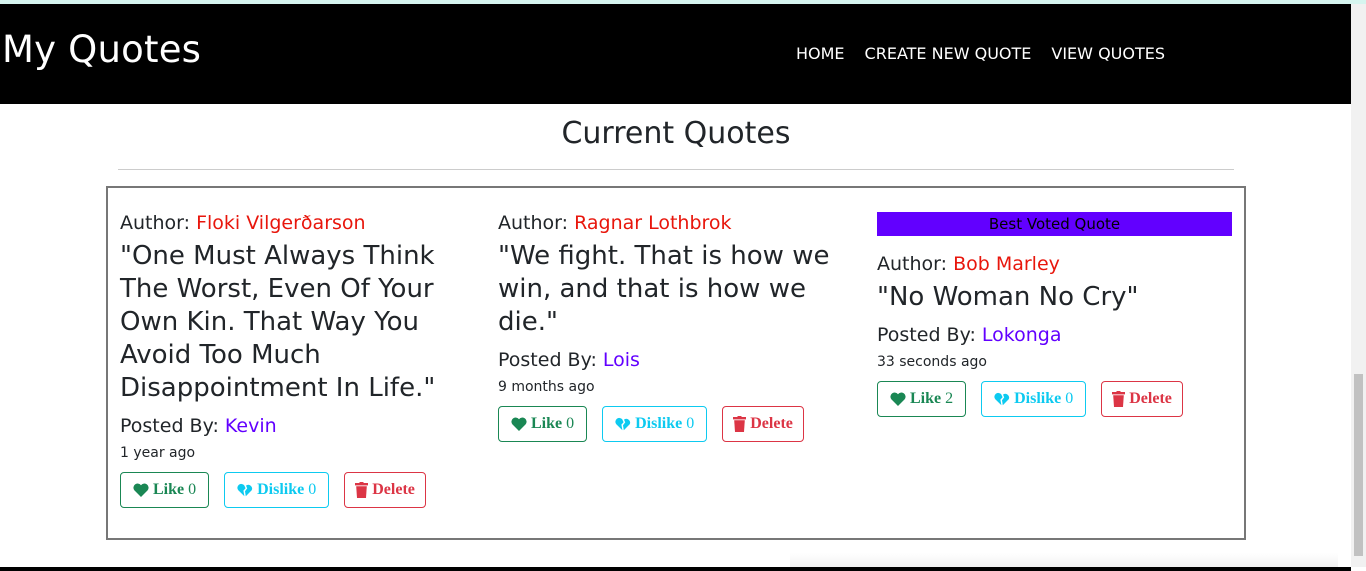  Describe the element at coordinates (158, 453) in the screenshot. I see `posted-time: 1 year ago` at that location.